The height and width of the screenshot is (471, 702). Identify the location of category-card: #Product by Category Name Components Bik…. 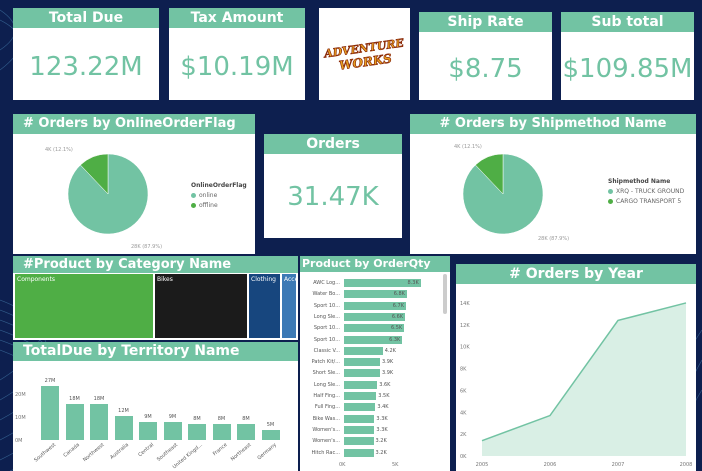
(155, 298).